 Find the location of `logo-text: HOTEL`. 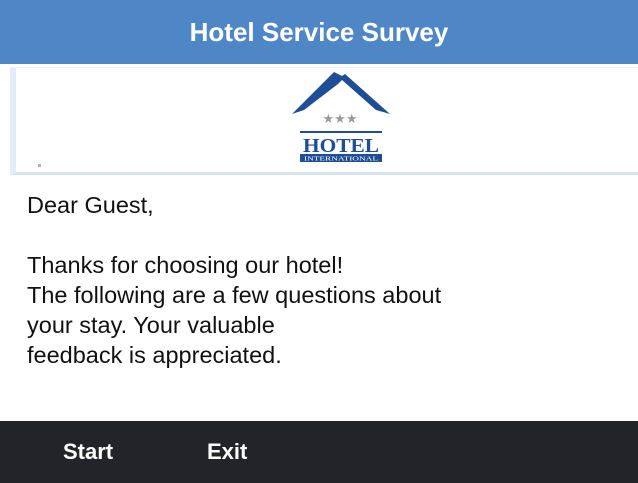

logo-text: HOTEL is located at coordinates (341, 146).